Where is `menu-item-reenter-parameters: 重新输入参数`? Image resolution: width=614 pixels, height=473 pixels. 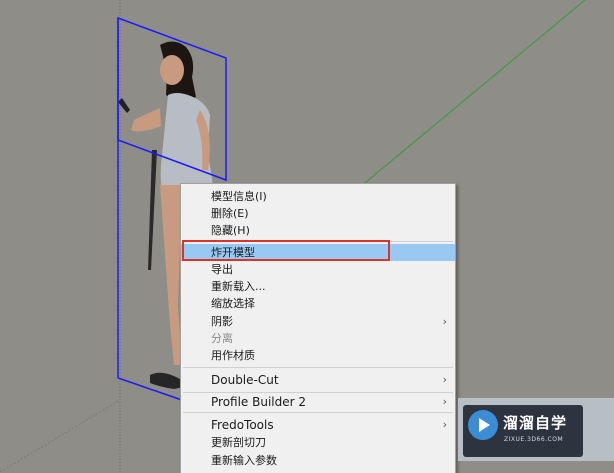
menu-item-reenter-parameters: 重新输入参数 is located at coordinates (318, 460).